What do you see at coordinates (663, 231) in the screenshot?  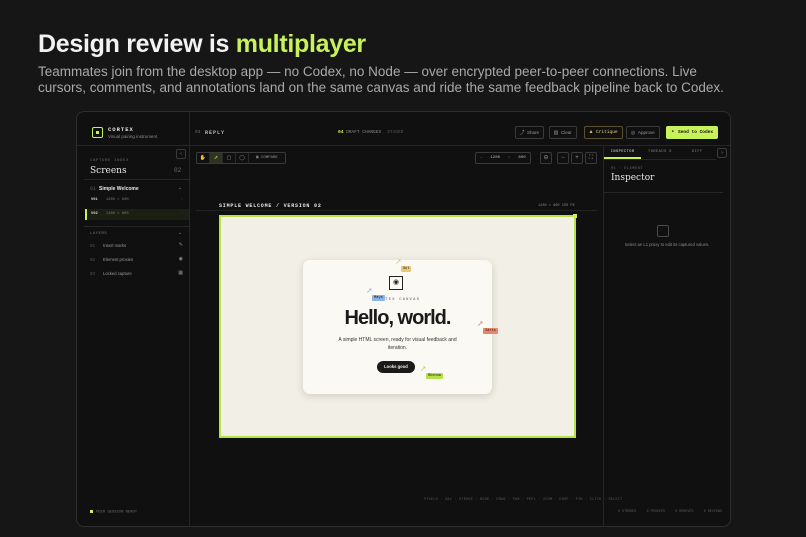 I see `empty-state-icon` at bounding box center [663, 231].